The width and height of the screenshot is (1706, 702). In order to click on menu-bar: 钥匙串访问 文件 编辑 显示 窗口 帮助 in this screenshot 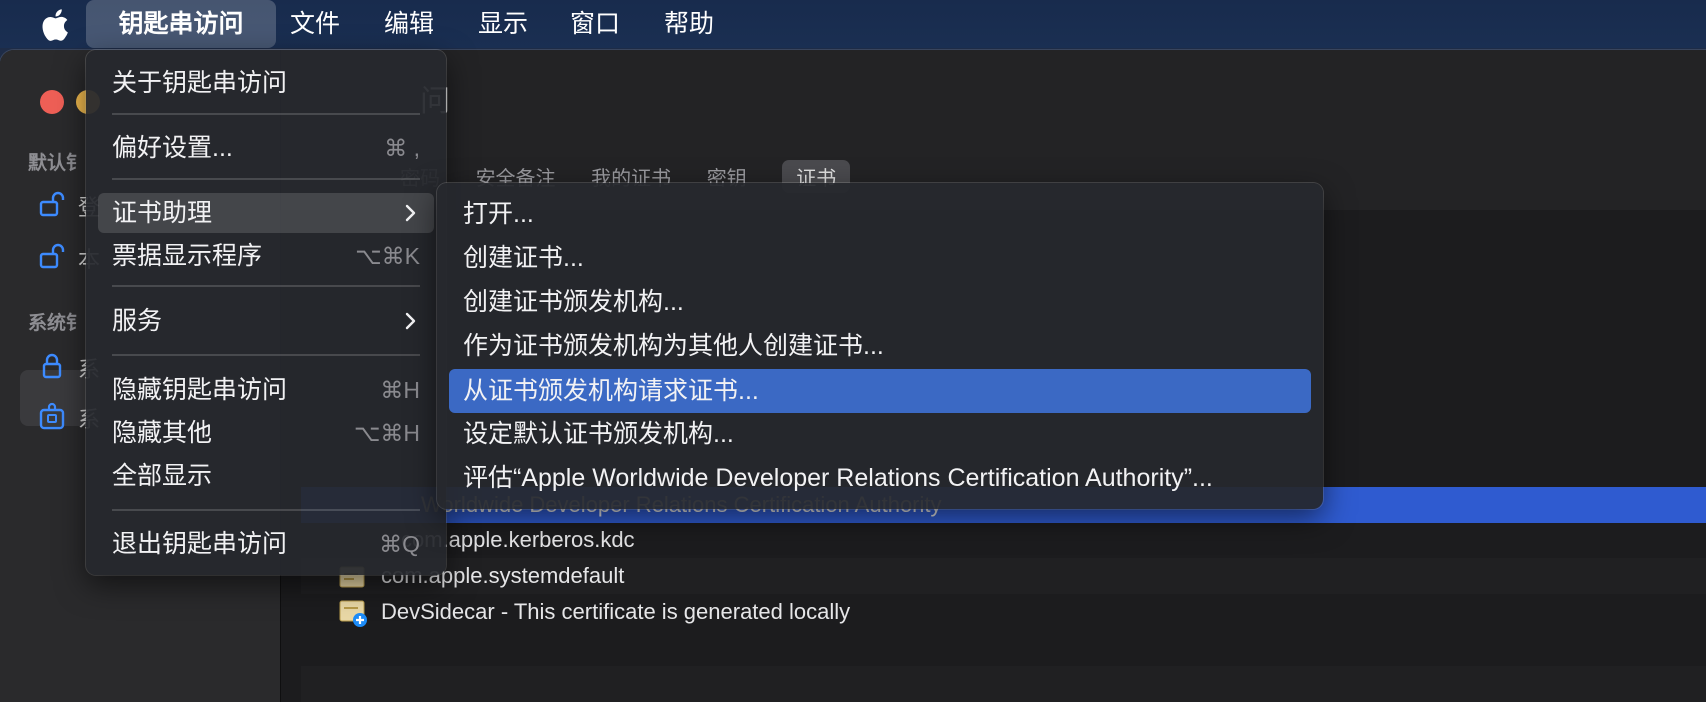, I will do `click(853, 24)`.